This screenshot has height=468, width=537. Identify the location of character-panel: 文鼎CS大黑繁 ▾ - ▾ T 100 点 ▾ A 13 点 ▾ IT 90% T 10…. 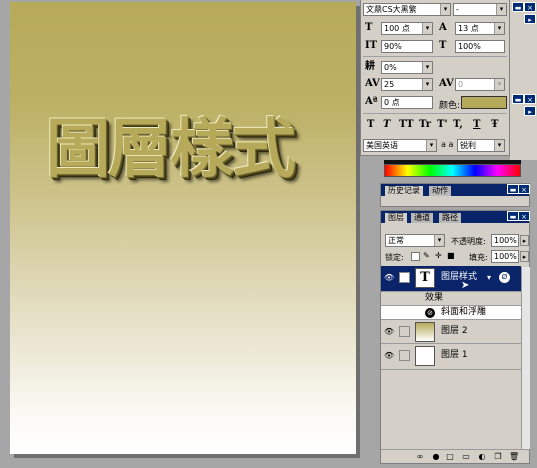
(435, 78).